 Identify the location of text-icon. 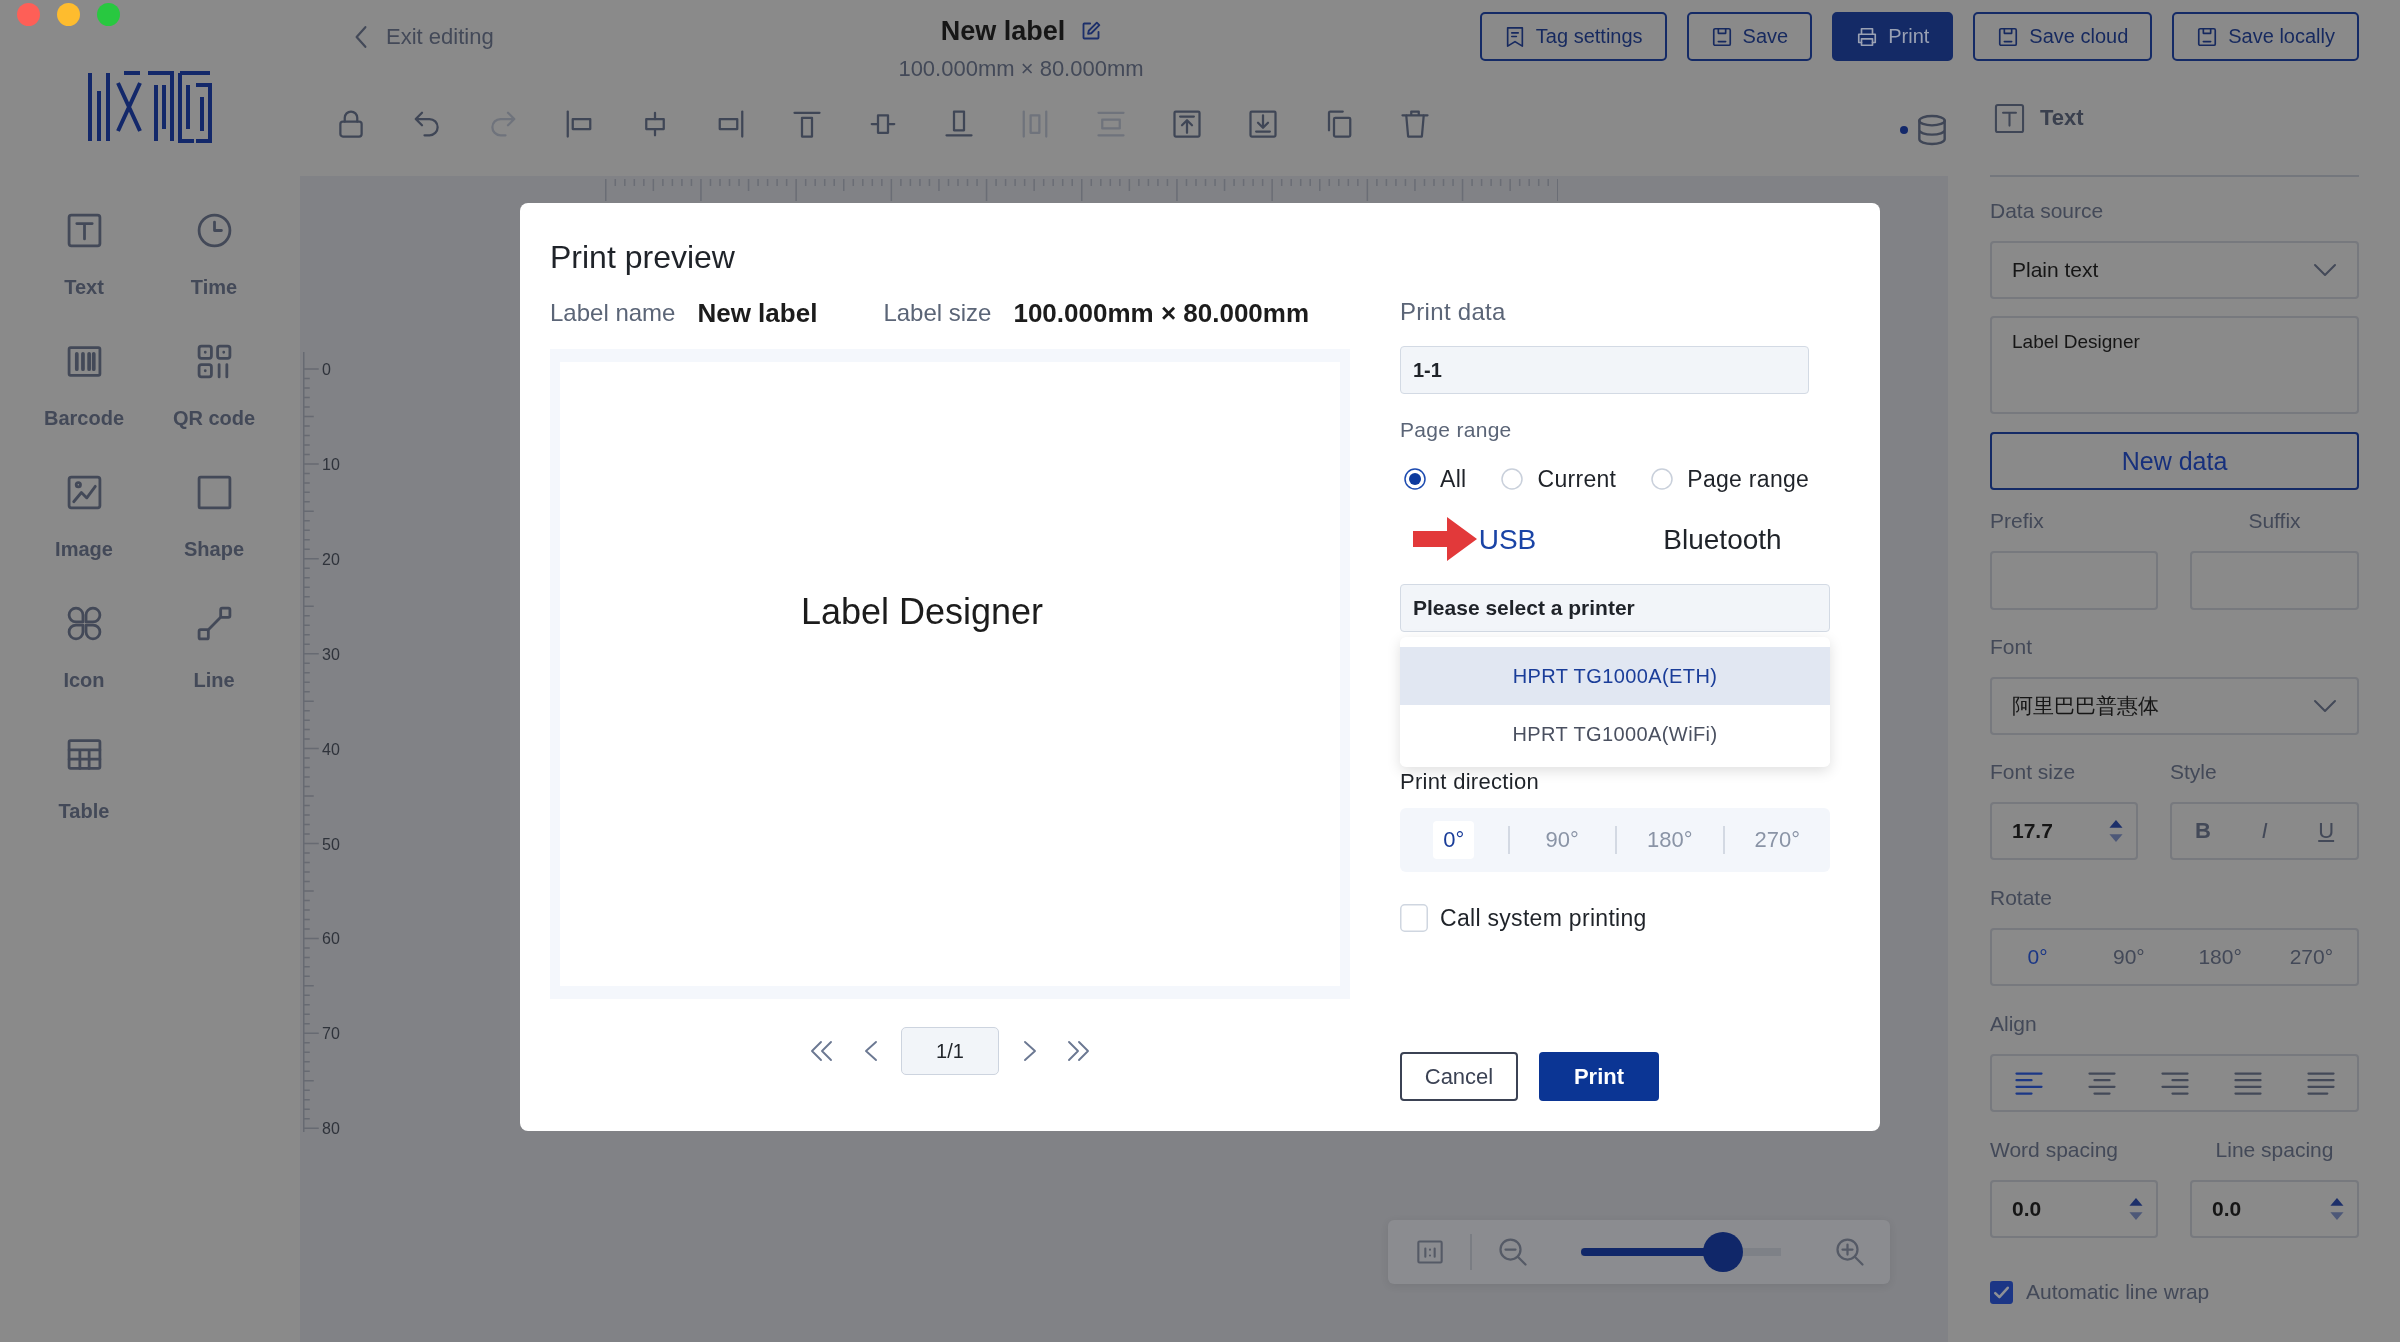
(2009, 118).